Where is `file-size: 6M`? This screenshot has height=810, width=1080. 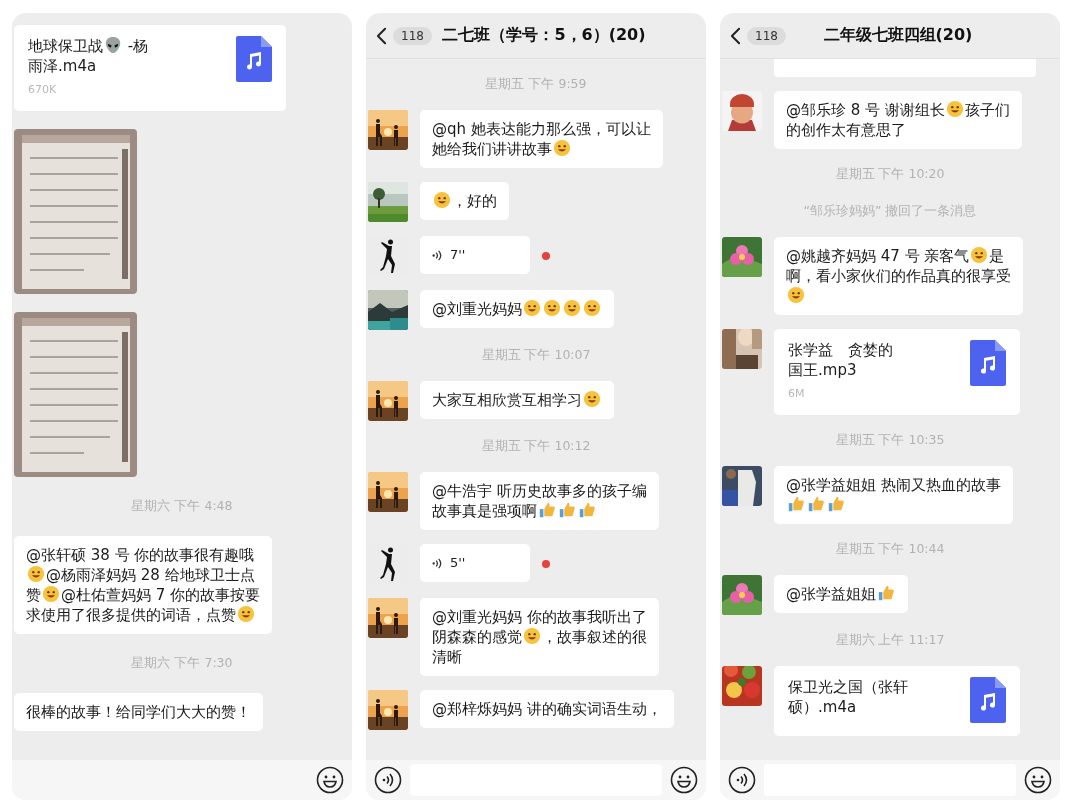 file-size: 6M is located at coordinates (797, 394).